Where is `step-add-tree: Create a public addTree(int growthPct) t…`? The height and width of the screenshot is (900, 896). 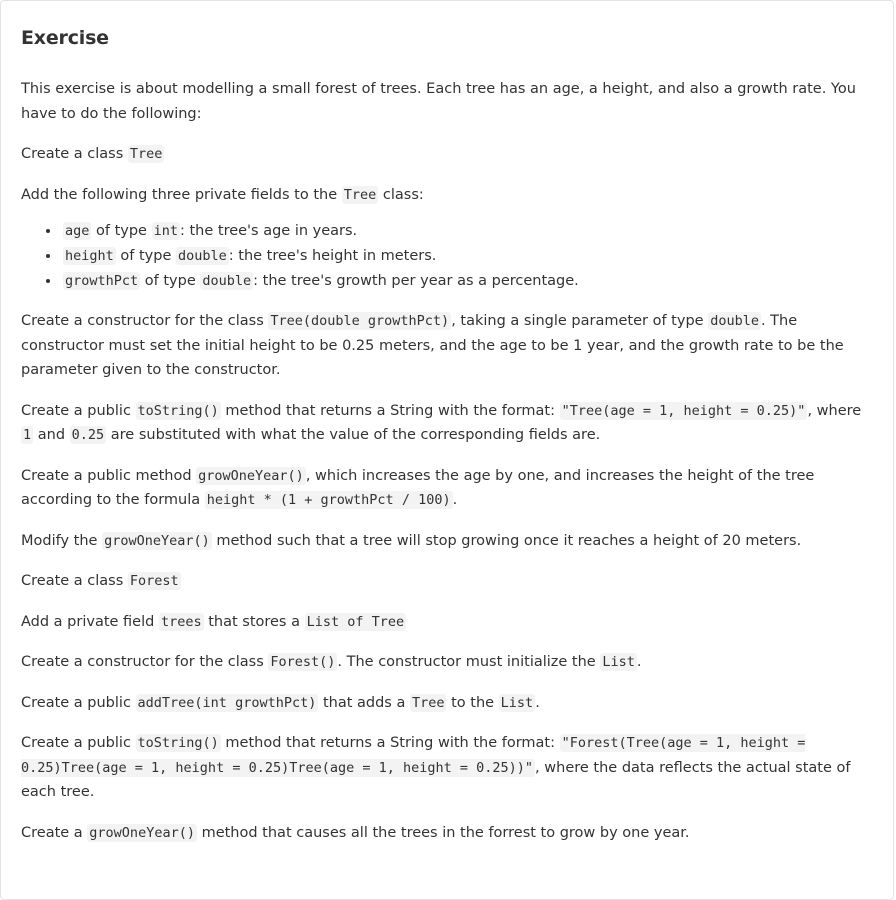 step-add-tree: Create a public addTree(int growthPct) t… is located at coordinates (280, 702).